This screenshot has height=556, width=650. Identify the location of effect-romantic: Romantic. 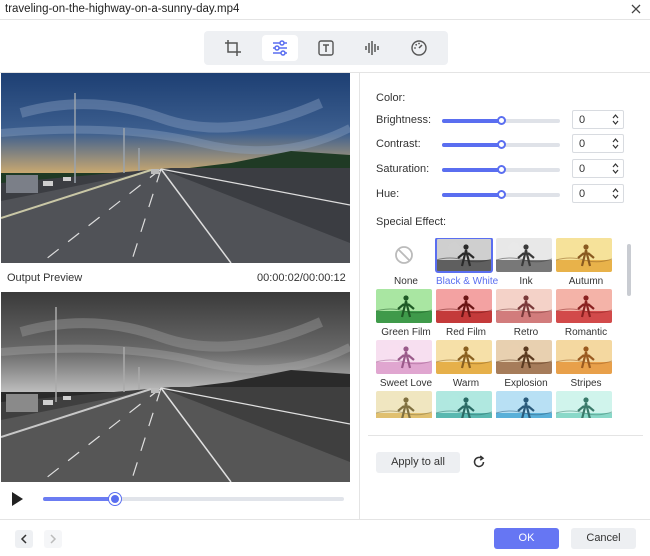
(585, 313).